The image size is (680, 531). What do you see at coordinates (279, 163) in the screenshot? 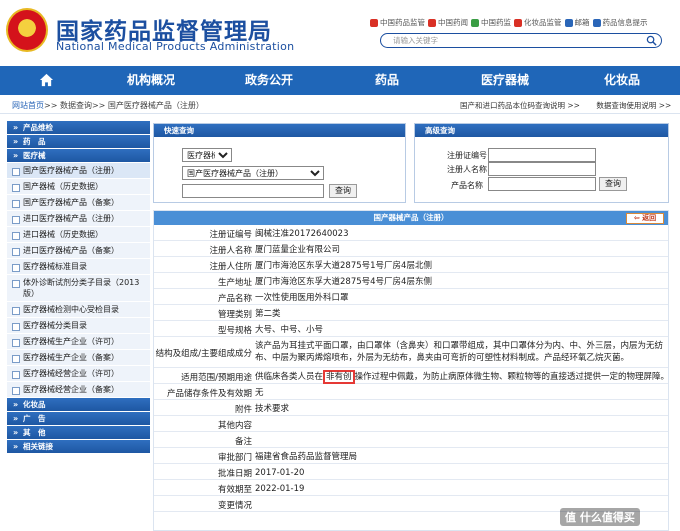
I see `quick-search-panel: 快速查询 医疗器械 国产医疗器械产品（注册） 查询` at bounding box center [279, 163].